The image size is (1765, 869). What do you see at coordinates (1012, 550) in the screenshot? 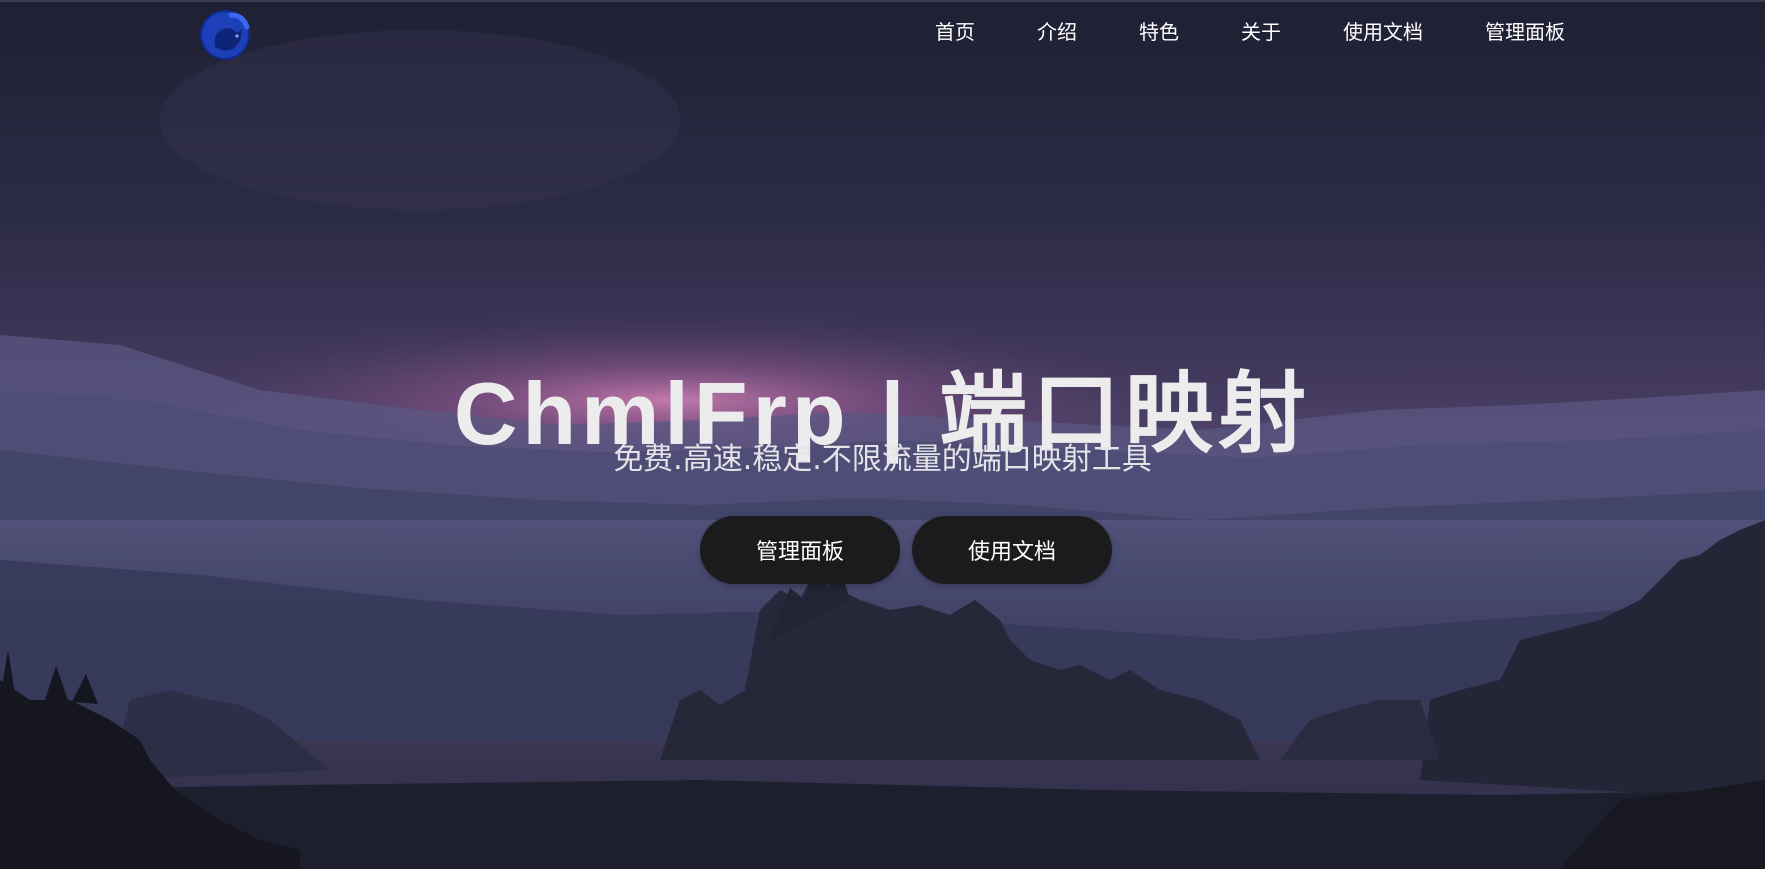
I see `documentation-button: 使用文档` at bounding box center [1012, 550].